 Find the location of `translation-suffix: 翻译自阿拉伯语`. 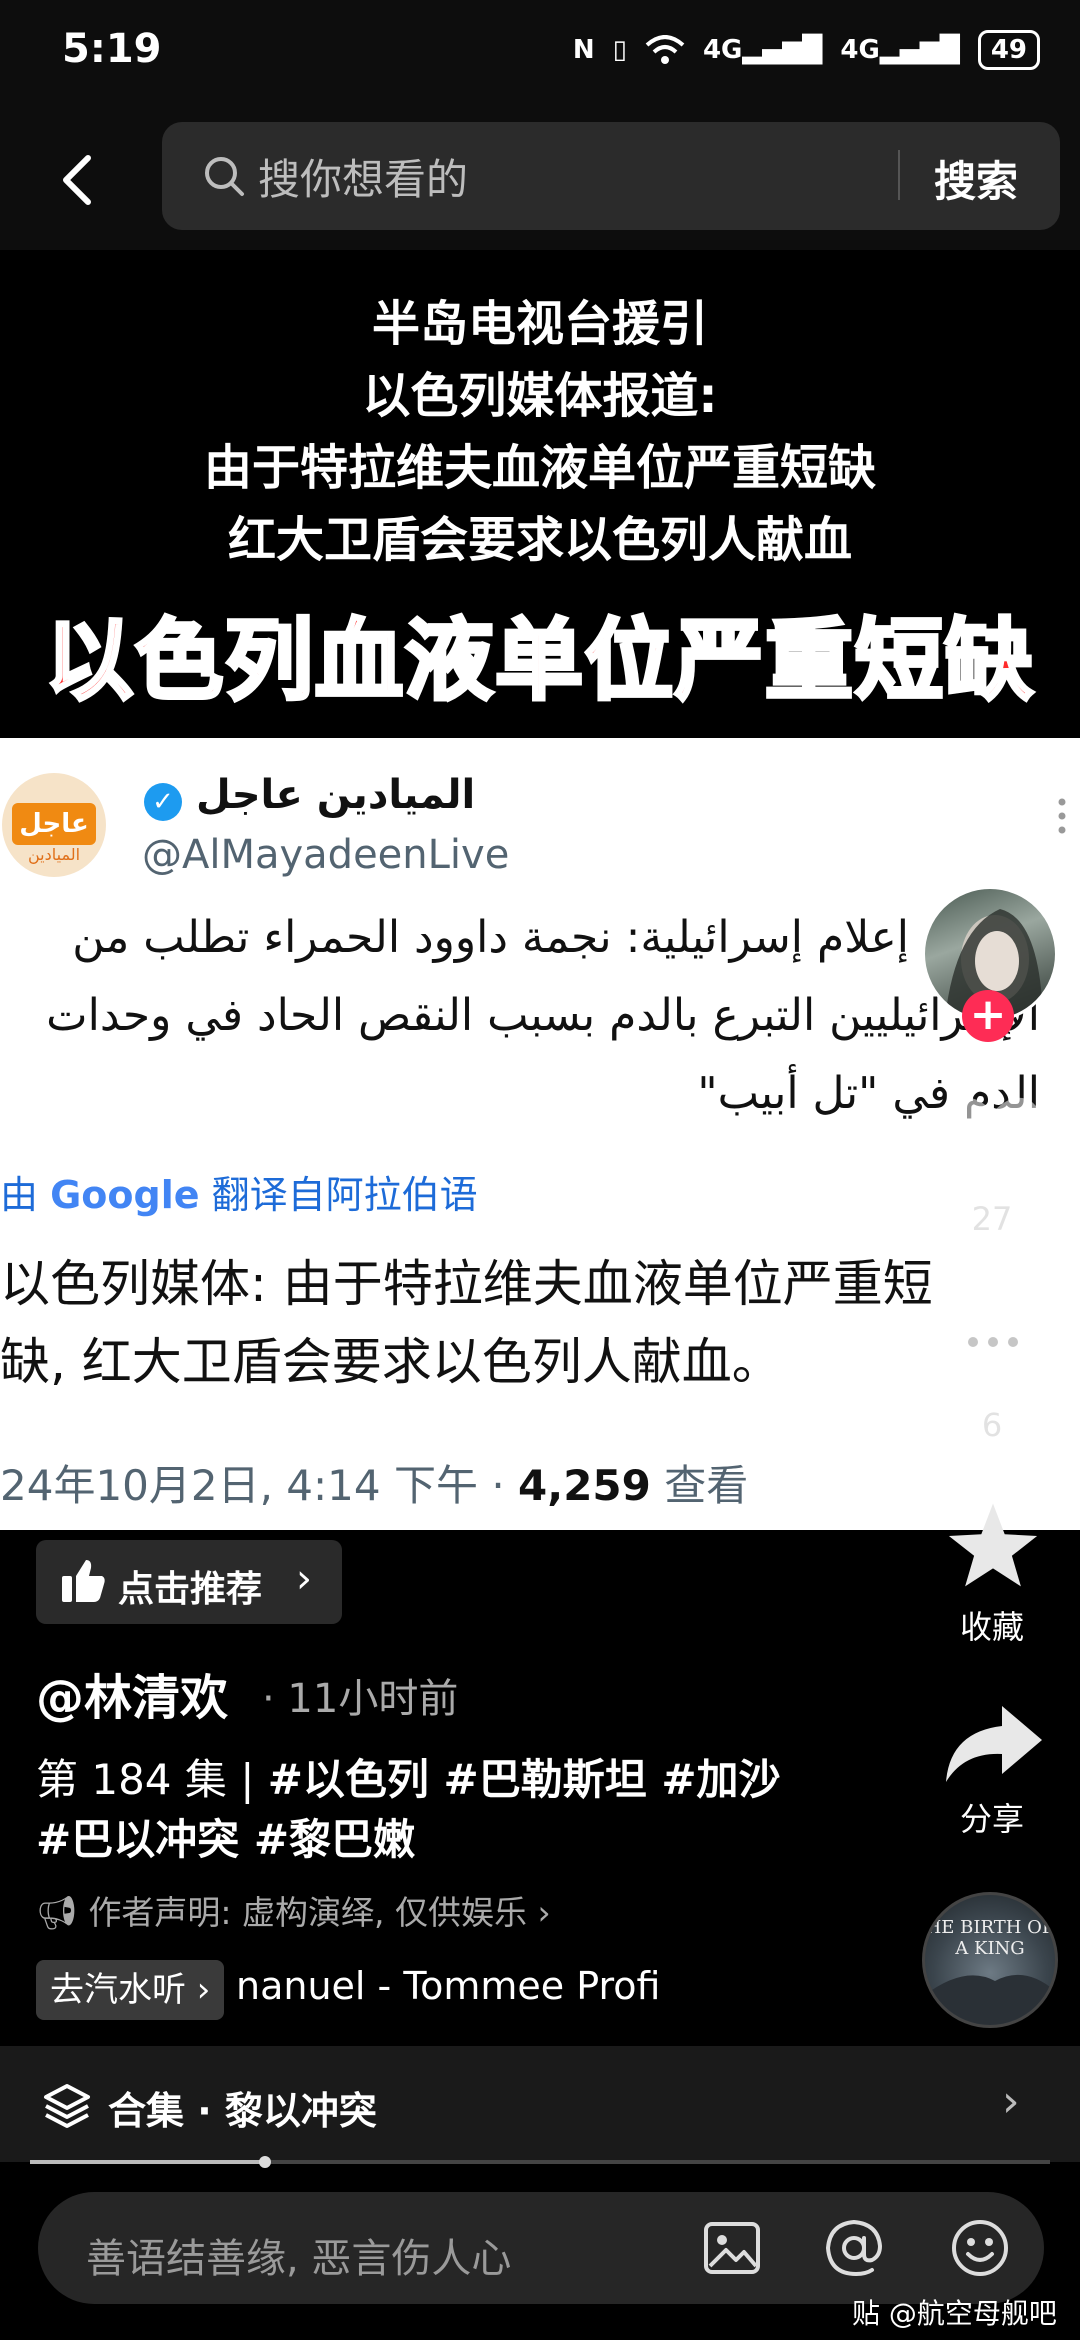

translation-suffix: 翻译自阿拉伯语 is located at coordinates (344, 1195).